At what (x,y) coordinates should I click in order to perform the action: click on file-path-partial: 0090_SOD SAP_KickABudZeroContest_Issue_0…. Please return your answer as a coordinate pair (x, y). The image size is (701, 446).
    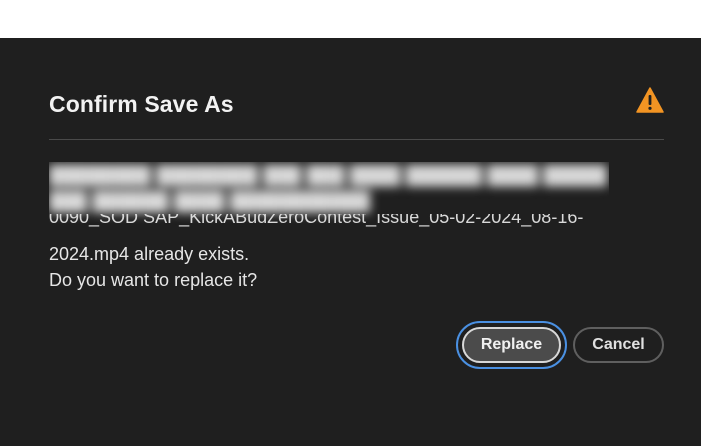
    Looking at the image, I should click on (329, 222).